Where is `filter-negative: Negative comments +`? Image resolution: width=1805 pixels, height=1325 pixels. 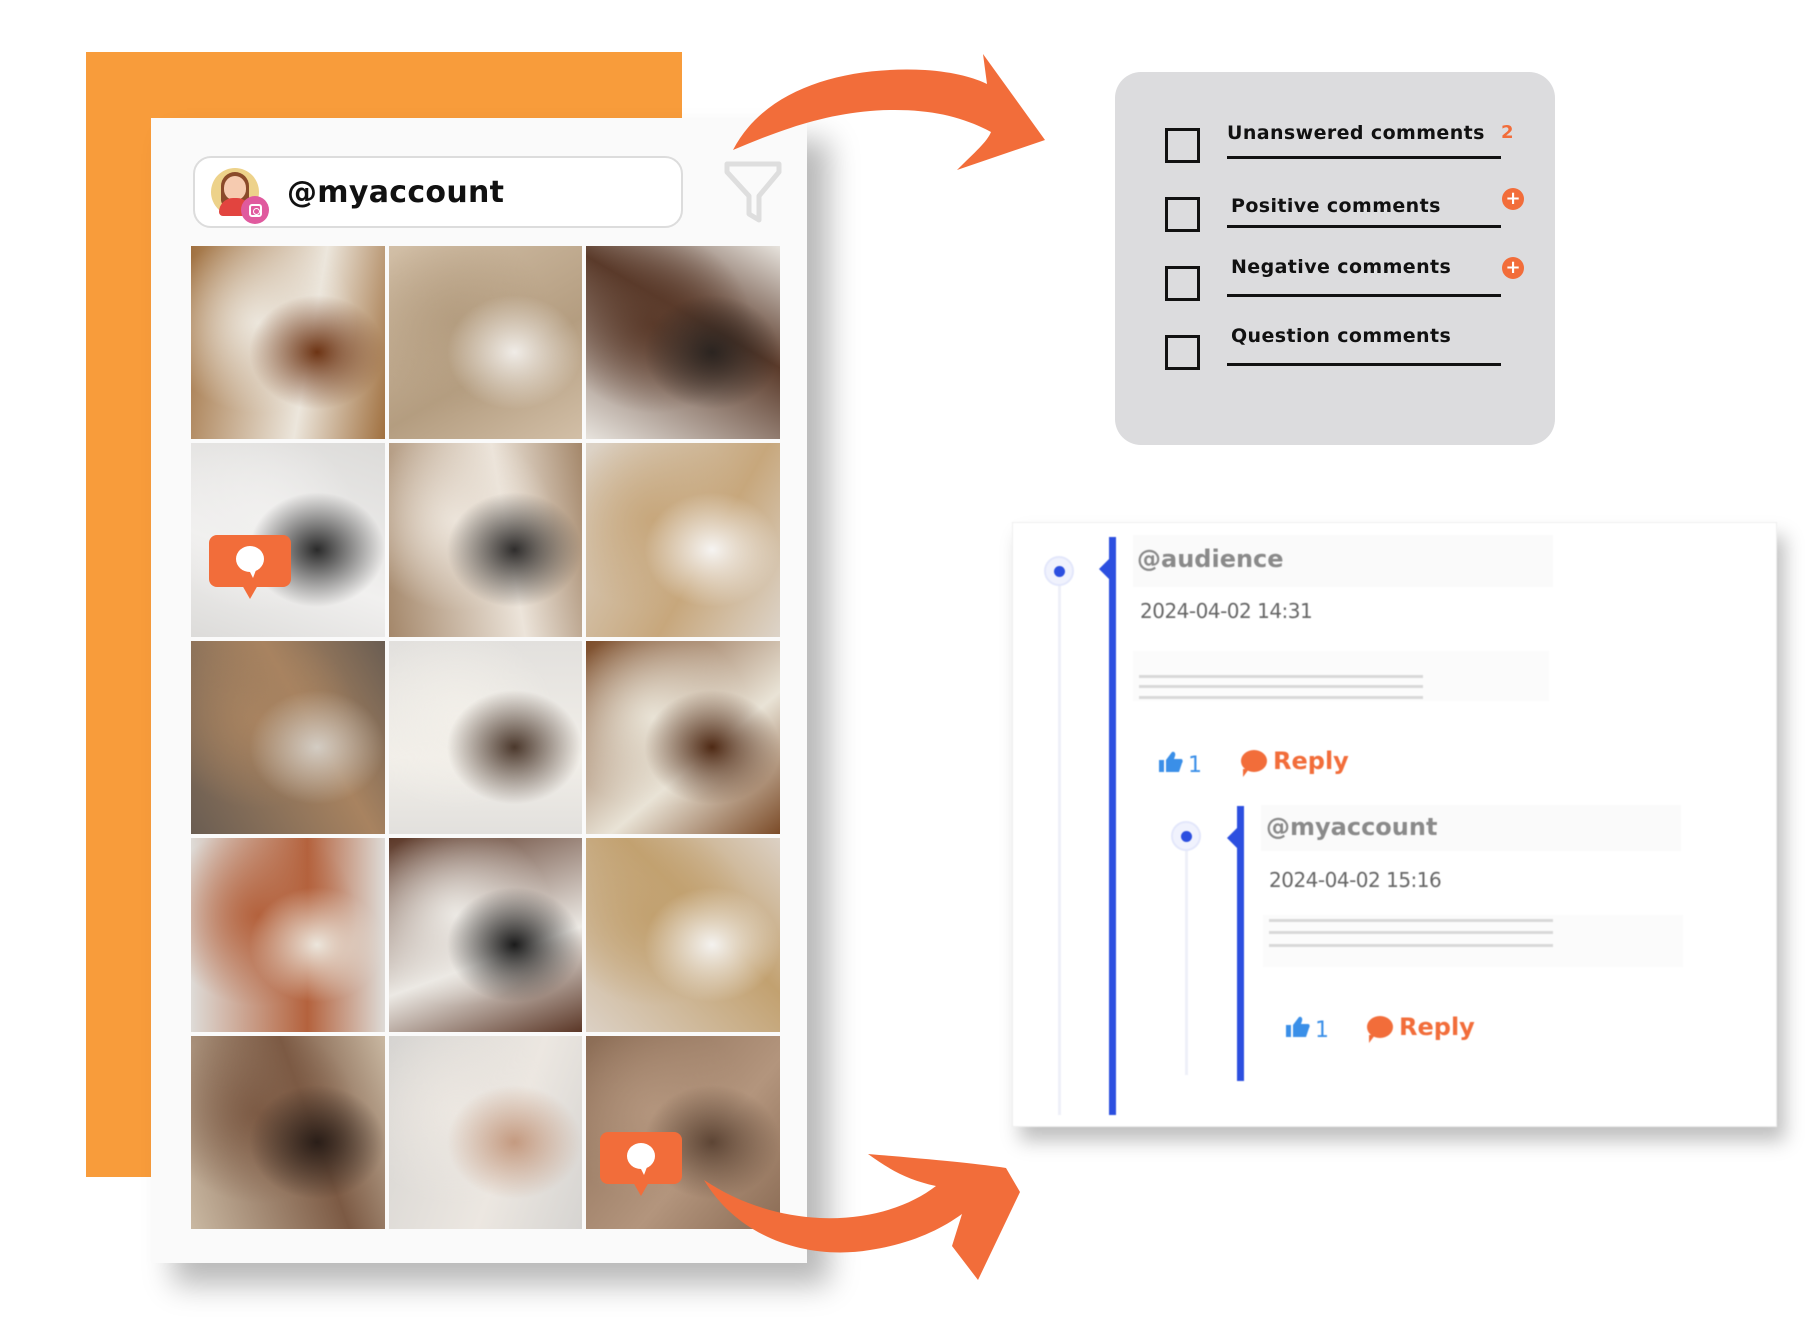
filter-negative: Negative comments + is located at coordinates (1345, 288).